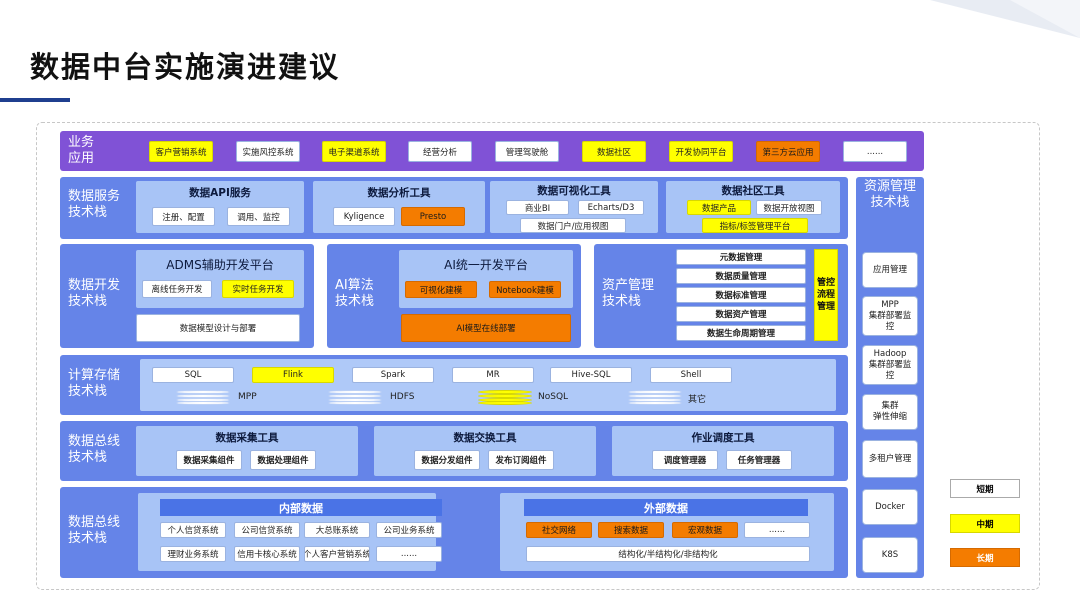 The image size is (1080, 608). I want to click on ai-platform-group: AI统一开发平台 可视化建模 Notebook建模, so click(486, 279).